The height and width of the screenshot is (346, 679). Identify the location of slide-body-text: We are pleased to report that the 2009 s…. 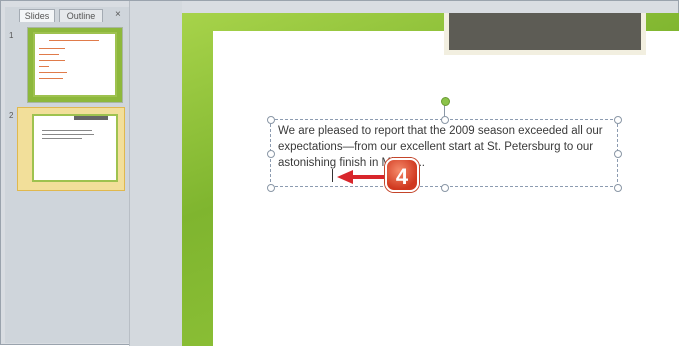
(445, 147).